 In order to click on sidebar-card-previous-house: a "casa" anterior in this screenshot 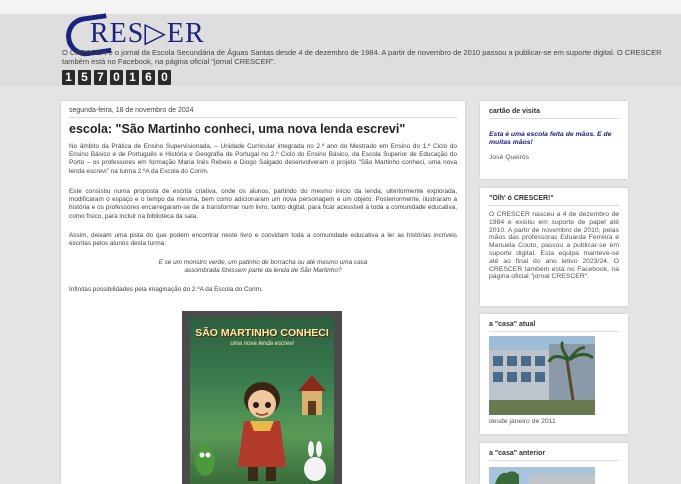, I will do `click(554, 463)`.